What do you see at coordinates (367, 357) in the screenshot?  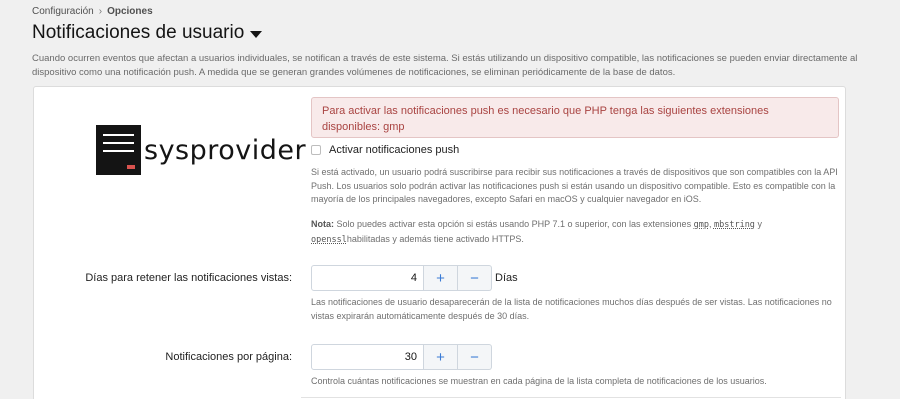 I see `per-page-input: 30` at bounding box center [367, 357].